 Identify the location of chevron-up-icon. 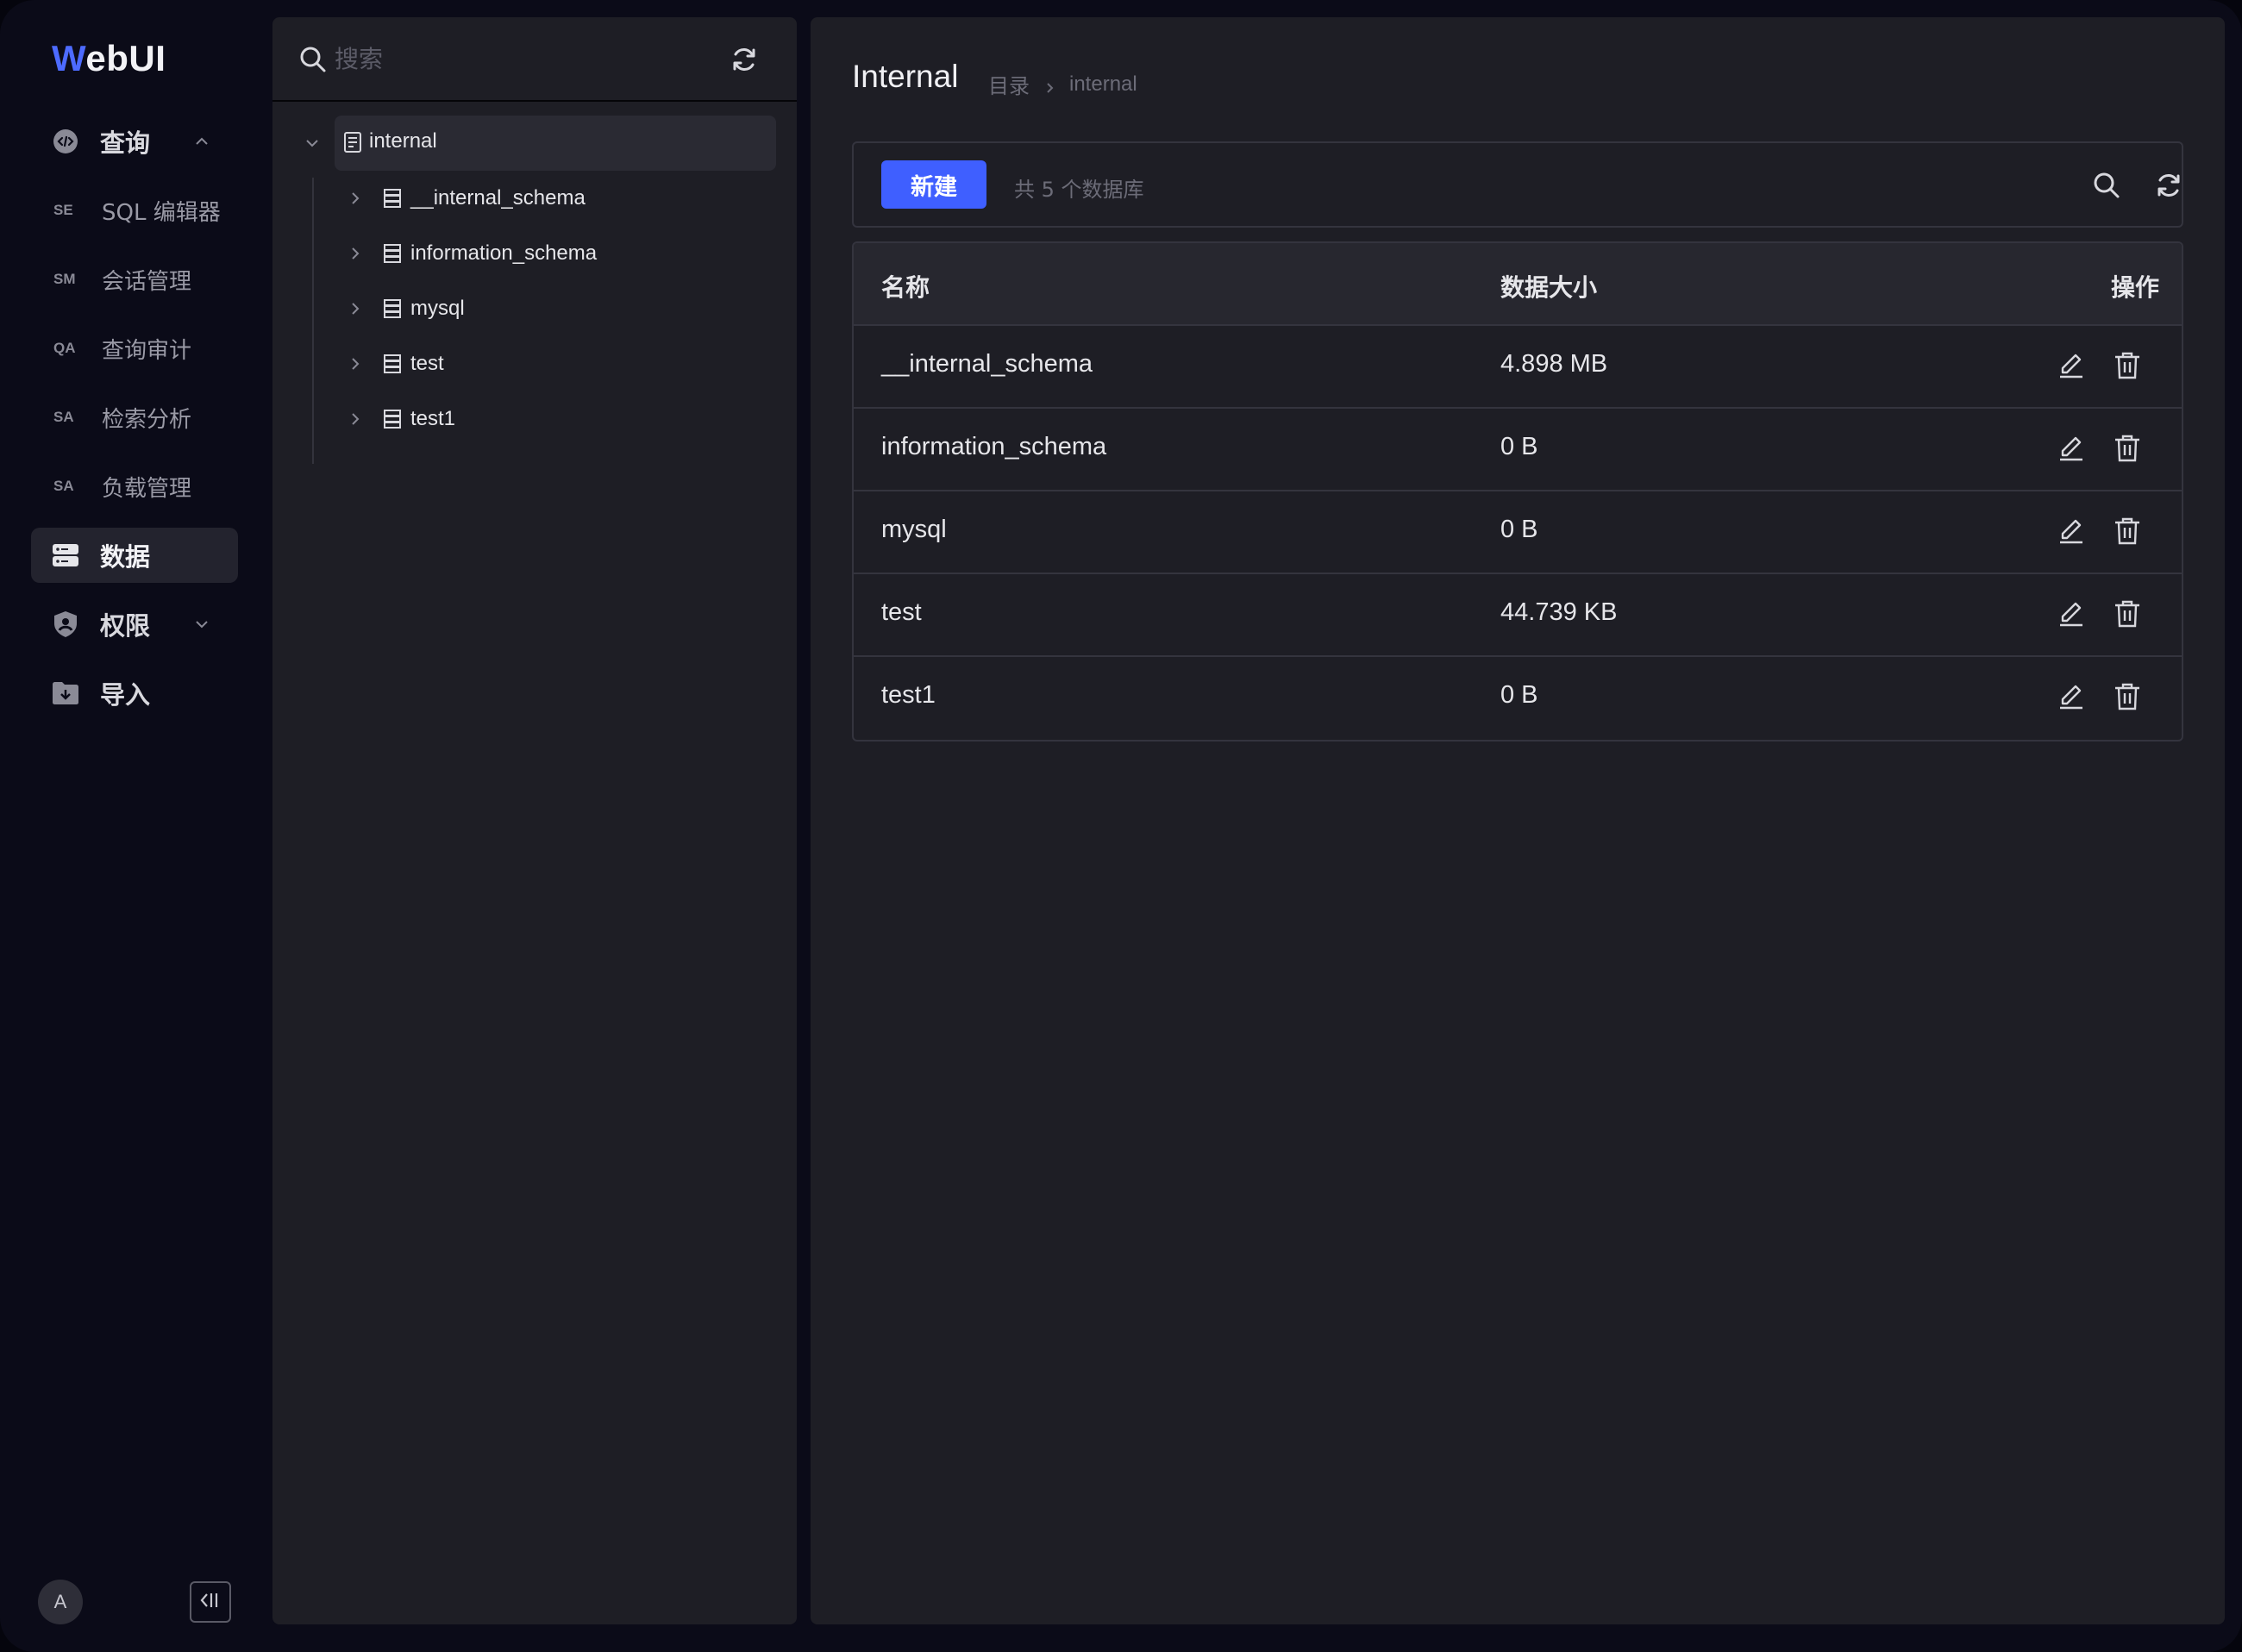
(202, 141).